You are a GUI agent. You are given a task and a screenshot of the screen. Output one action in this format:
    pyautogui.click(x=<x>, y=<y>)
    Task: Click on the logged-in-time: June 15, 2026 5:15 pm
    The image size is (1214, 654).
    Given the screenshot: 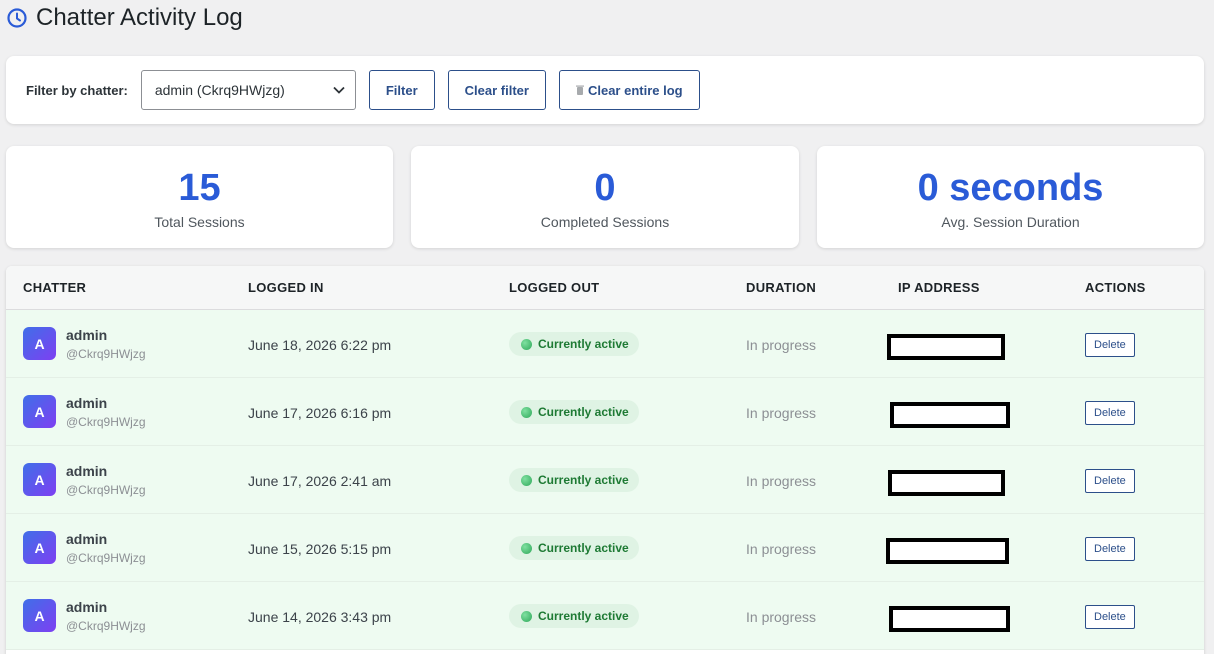 What is the action you would take?
    pyautogui.click(x=320, y=549)
    